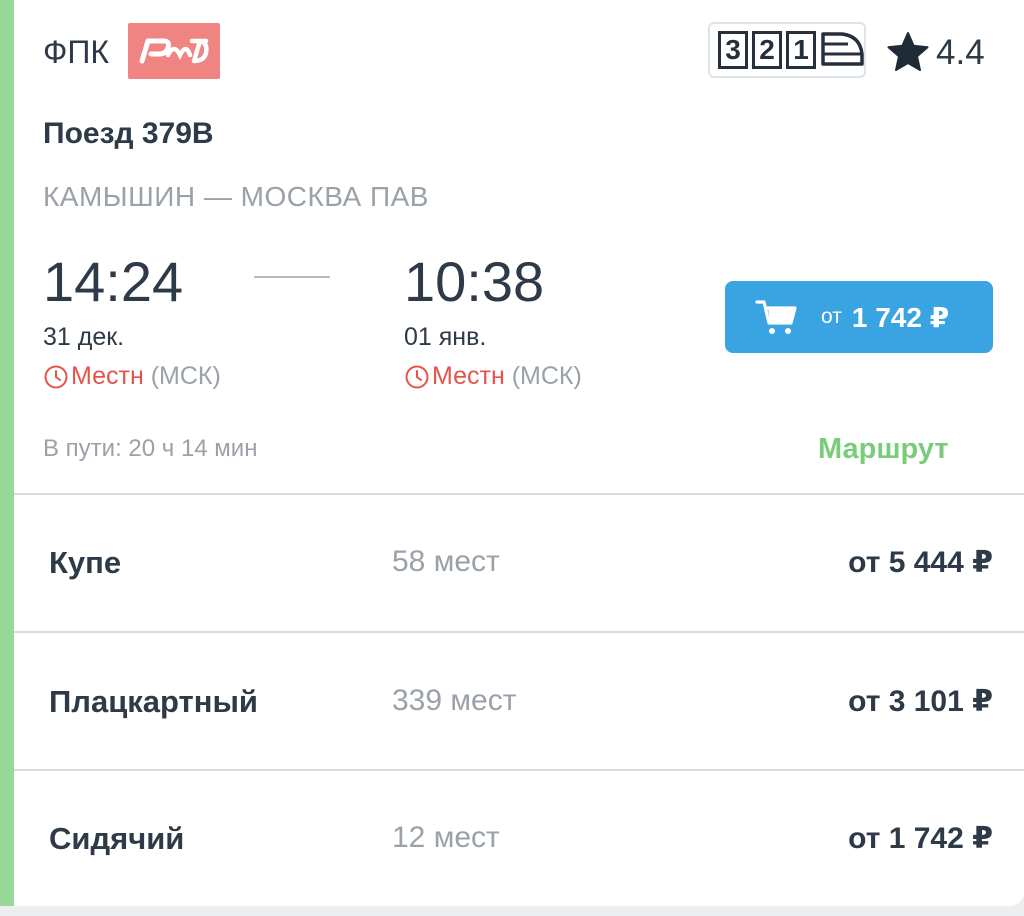 This screenshot has height=916, width=1024. I want to click on class-2-box: 2, so click(767, 50).